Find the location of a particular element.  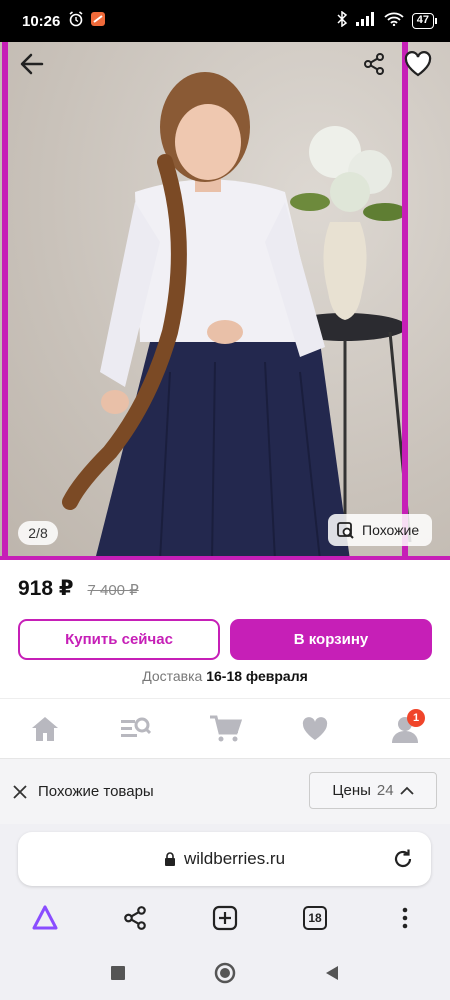

tab-count: 18 is located at coordinates (315, 918).